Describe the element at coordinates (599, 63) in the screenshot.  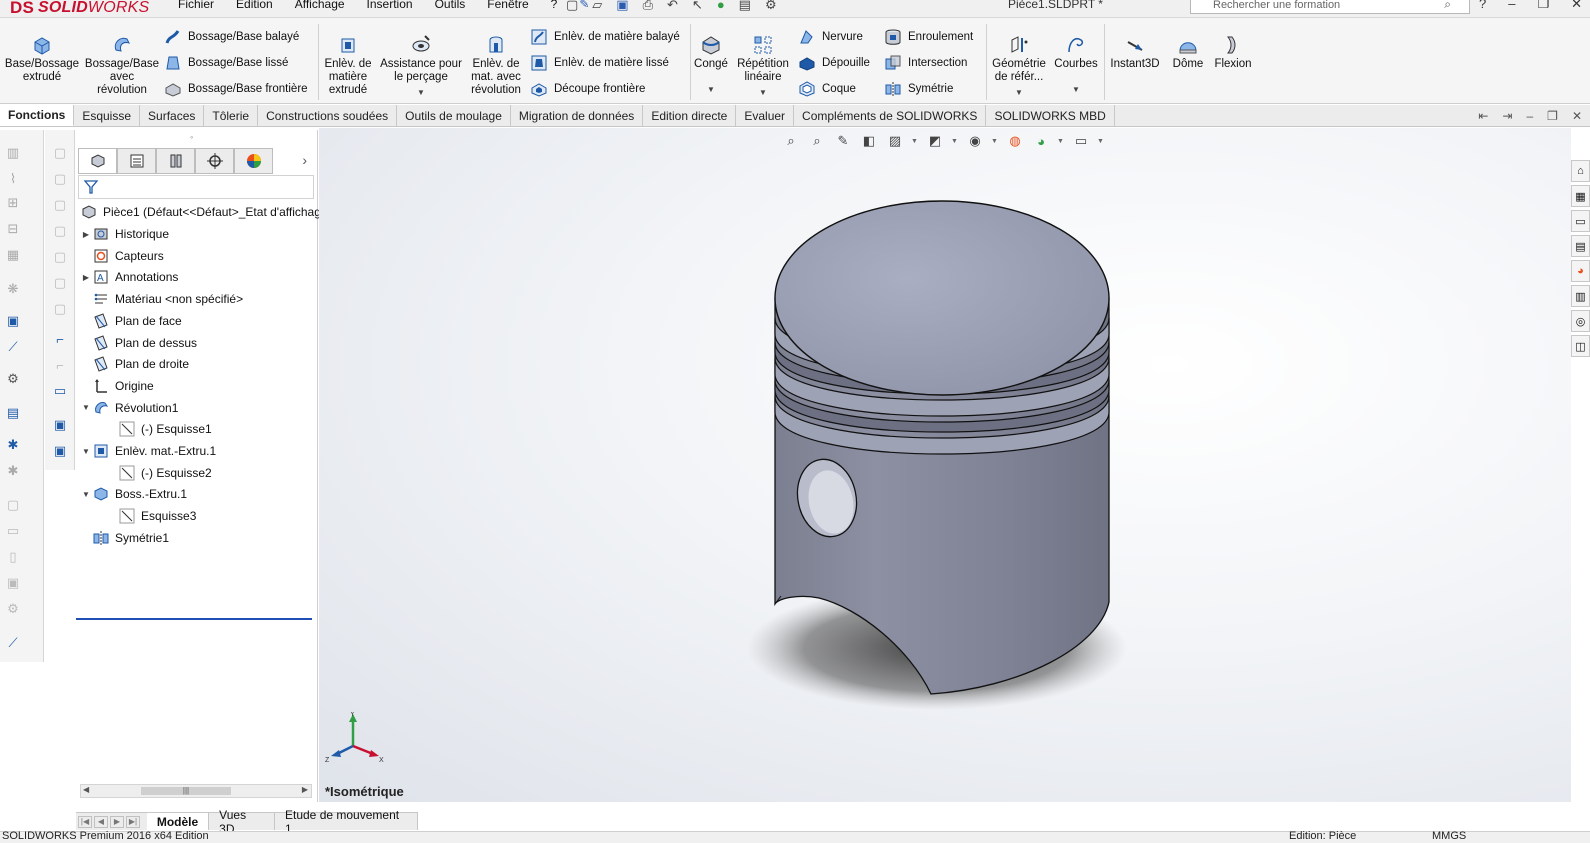
I see `loft-cut-button: Enlèv. de matière lissé` at that location.